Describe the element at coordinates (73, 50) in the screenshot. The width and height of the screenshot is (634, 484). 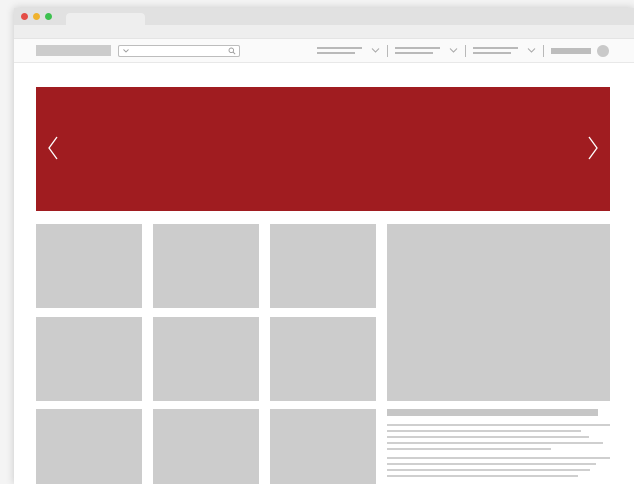
I see `site-logo` at that location.